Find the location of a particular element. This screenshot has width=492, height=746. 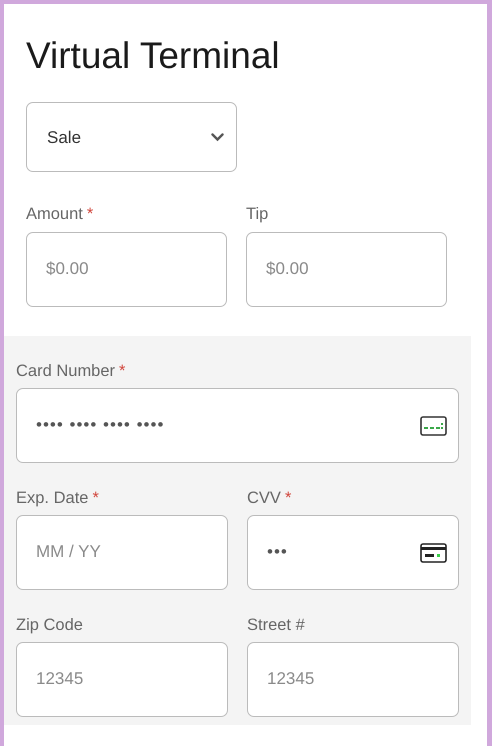

field-label: Exp. Date * is located at coordinates (58, 497).